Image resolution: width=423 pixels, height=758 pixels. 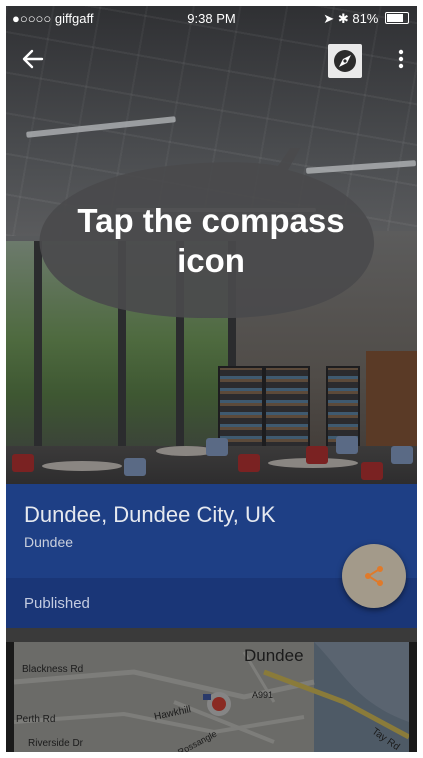 What do you see at coordinates (397, 18) in the screenshot?
I see `battery-icon` at bounding box center [397, 18].